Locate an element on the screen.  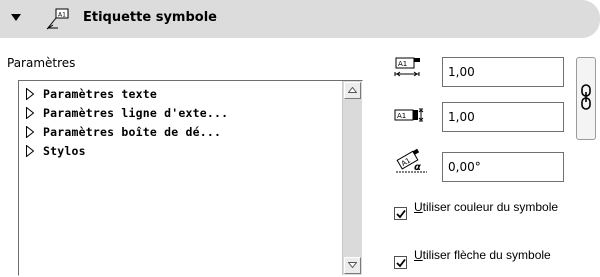
list-item: Paramètres texte is located at coordinates (91, 94).